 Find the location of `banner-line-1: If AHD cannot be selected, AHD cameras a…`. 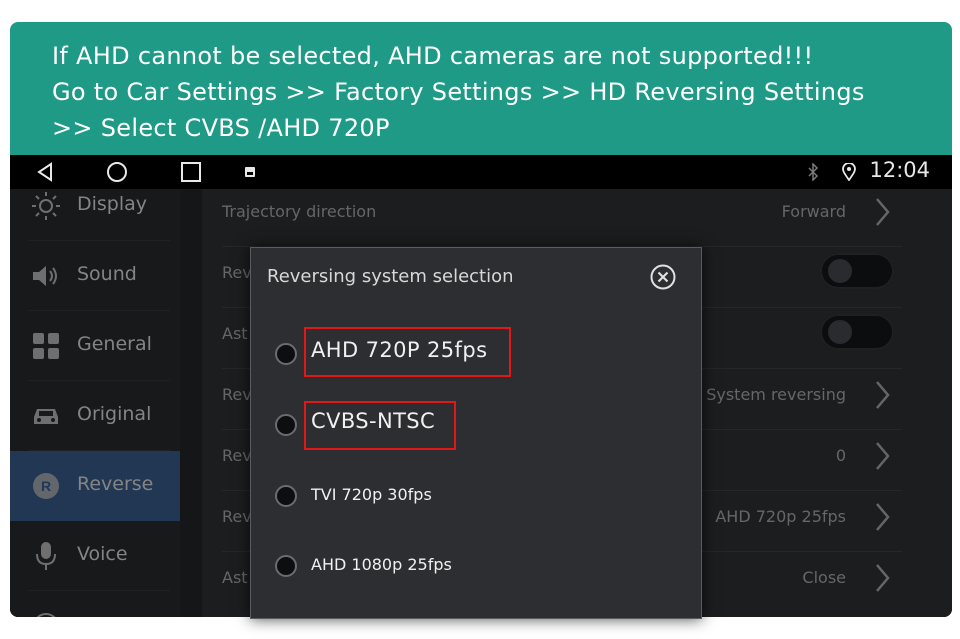

banner-line-1: If AHD cannot be selected, AHD cameras a… is located at coordinates (433, 56).